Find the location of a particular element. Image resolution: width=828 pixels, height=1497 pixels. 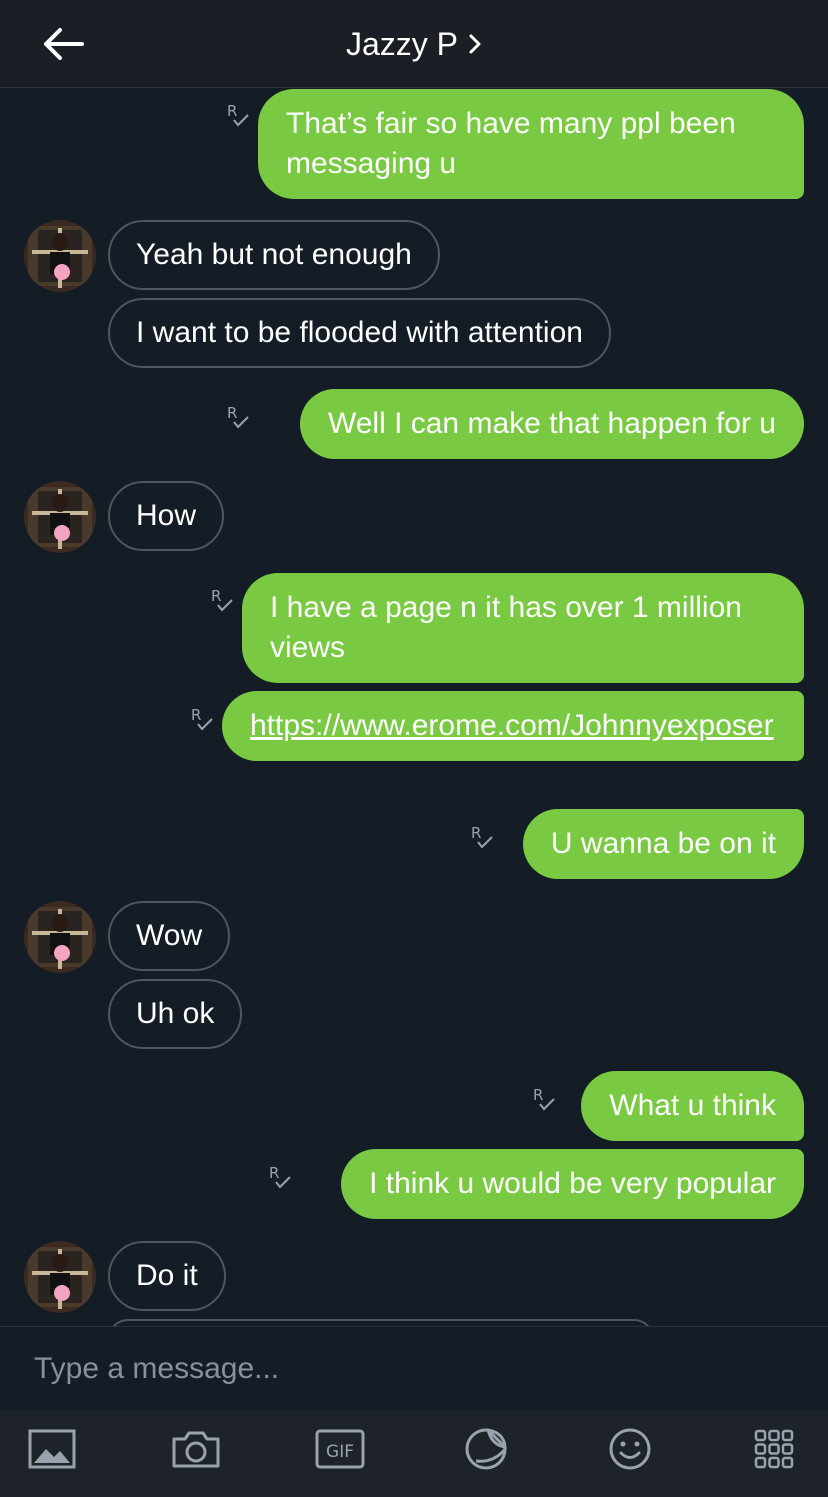

incoming-message: Uh ok is located at coordinates (175, 1014).